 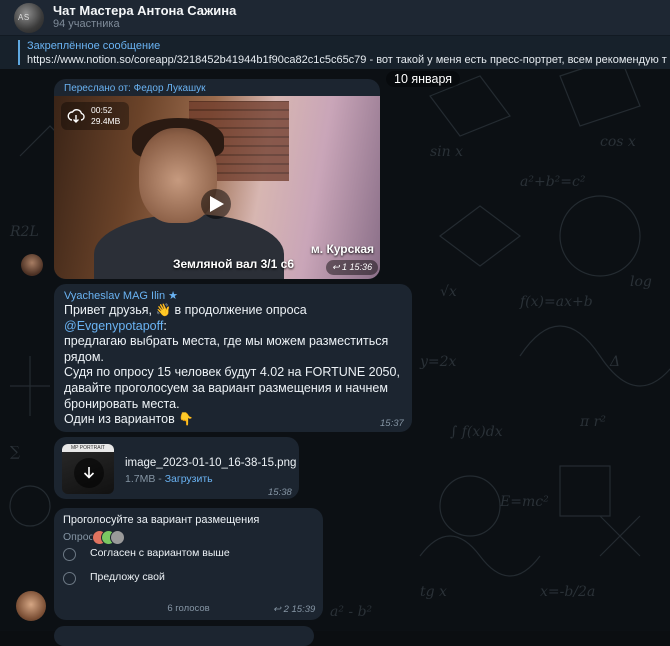 What do you see at coordinates (24, 17) in the screenshot?
I see `avatar-initials: AS` at bounding box center [24, 17].